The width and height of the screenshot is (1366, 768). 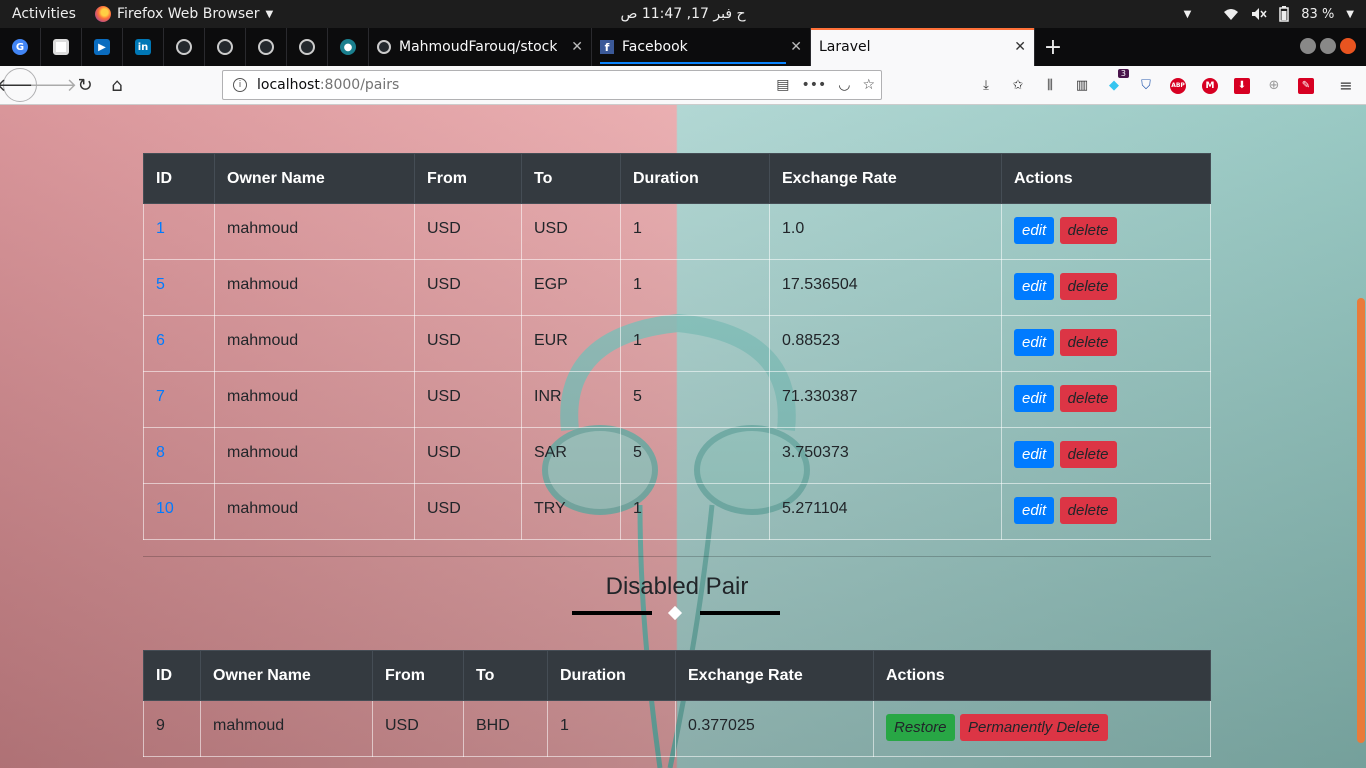 What do you see at coordinates (160, 396) in the screenshot?
I see `pair-id-link: 7` at bounding box center [160, 396].